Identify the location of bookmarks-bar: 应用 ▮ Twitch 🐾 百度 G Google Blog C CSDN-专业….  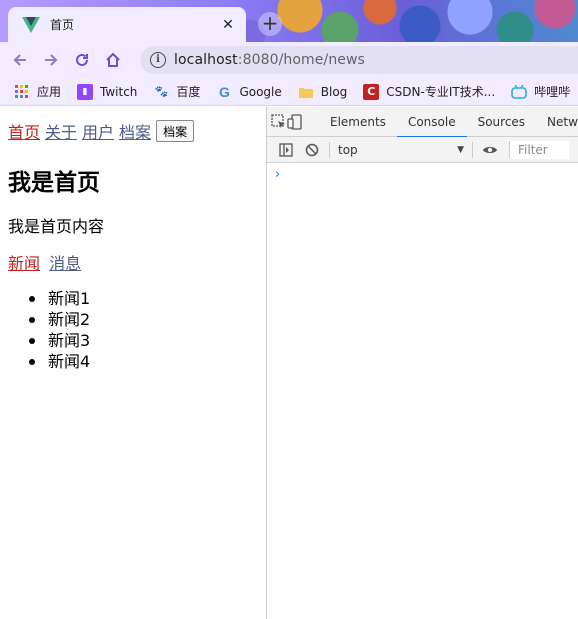
(289, 92).